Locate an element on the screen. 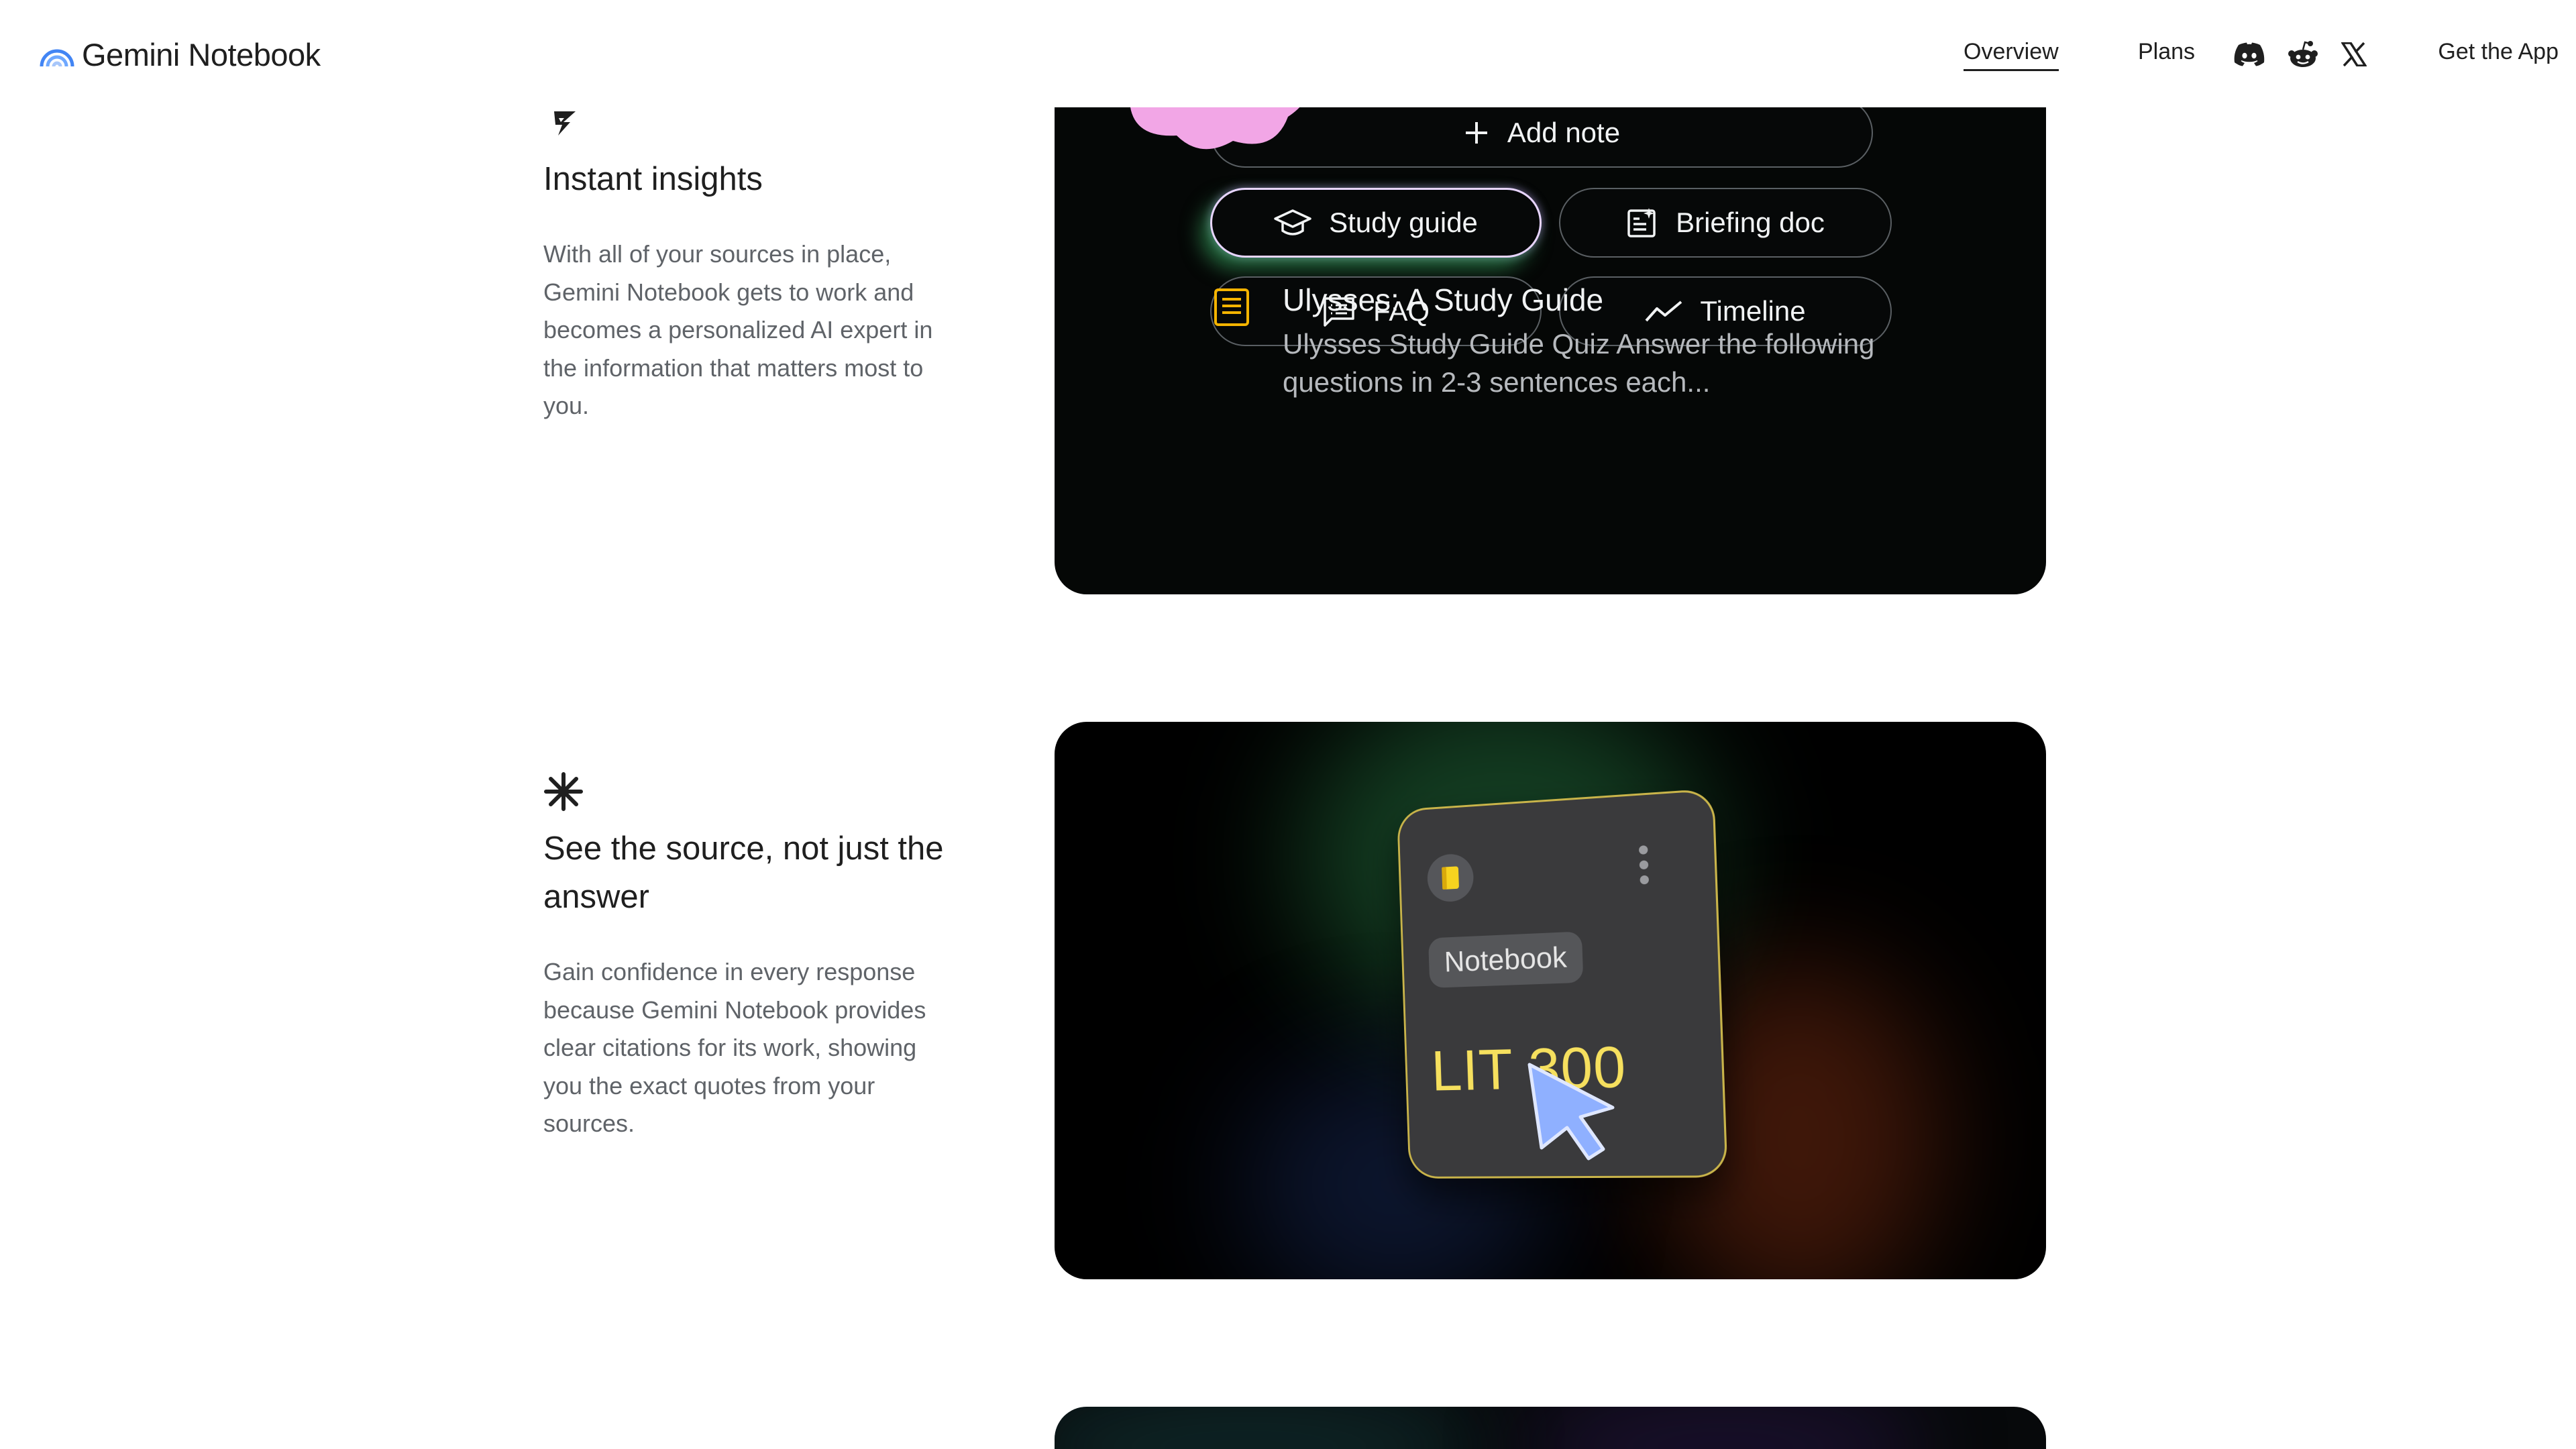 The width and height of the screenshot is (2576, 1449). get-the-app-button: Get the App is located at coordinates (2498, 52).